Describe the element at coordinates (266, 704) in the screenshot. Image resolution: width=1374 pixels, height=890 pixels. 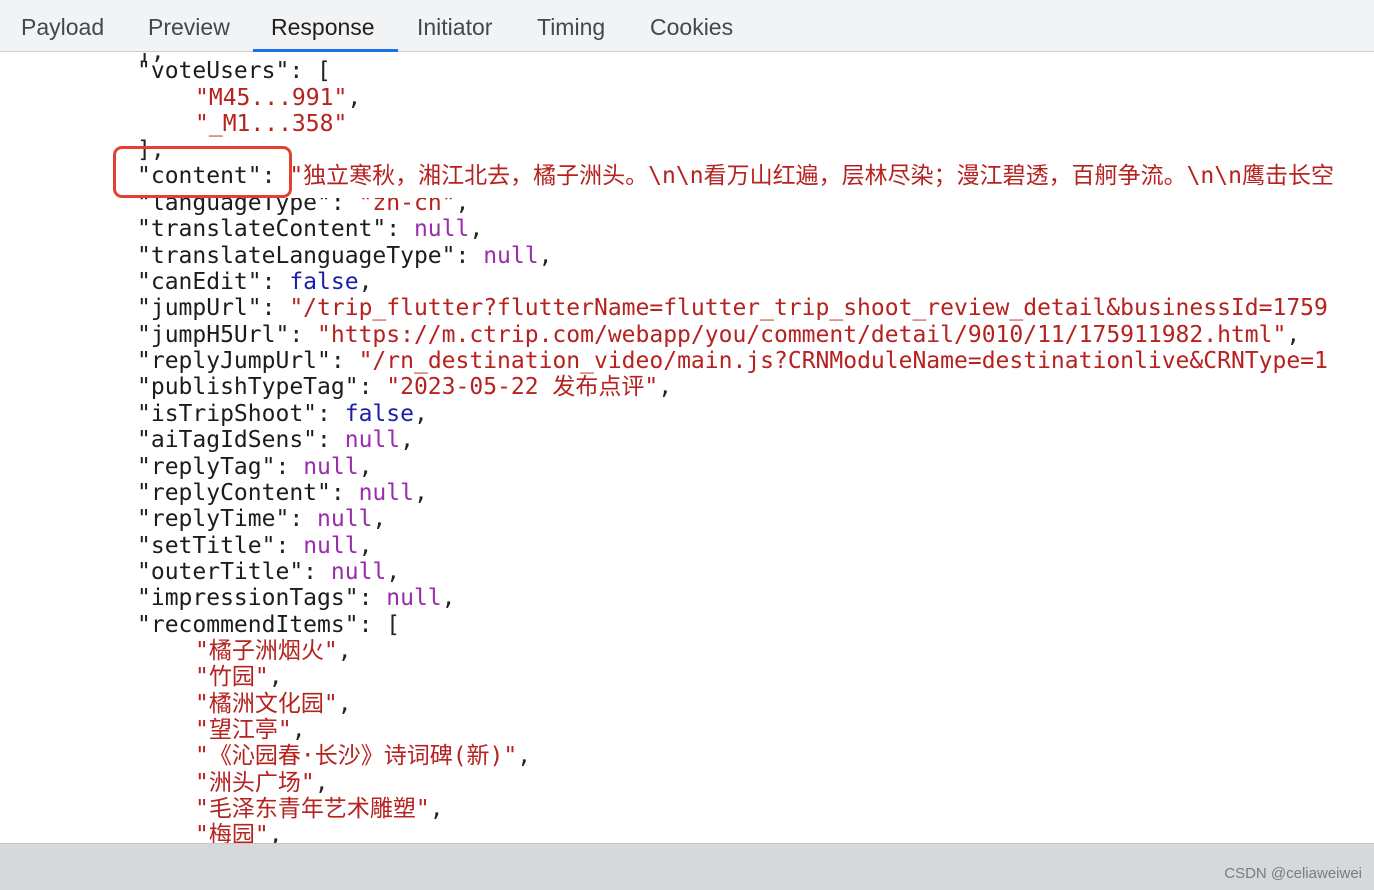
I see `json-string: "橘洲文化园"` at that location.